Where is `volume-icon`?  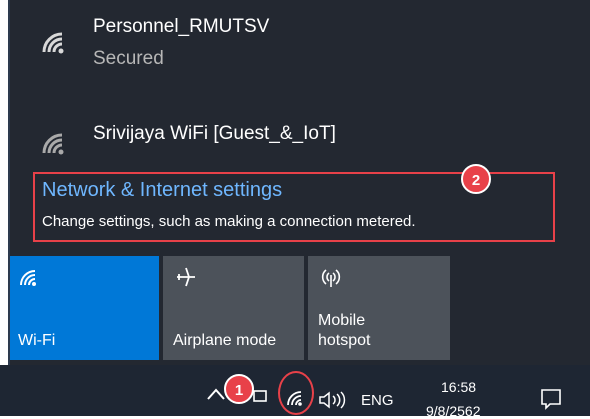 volume-icon is located at coordinates (333, 400).